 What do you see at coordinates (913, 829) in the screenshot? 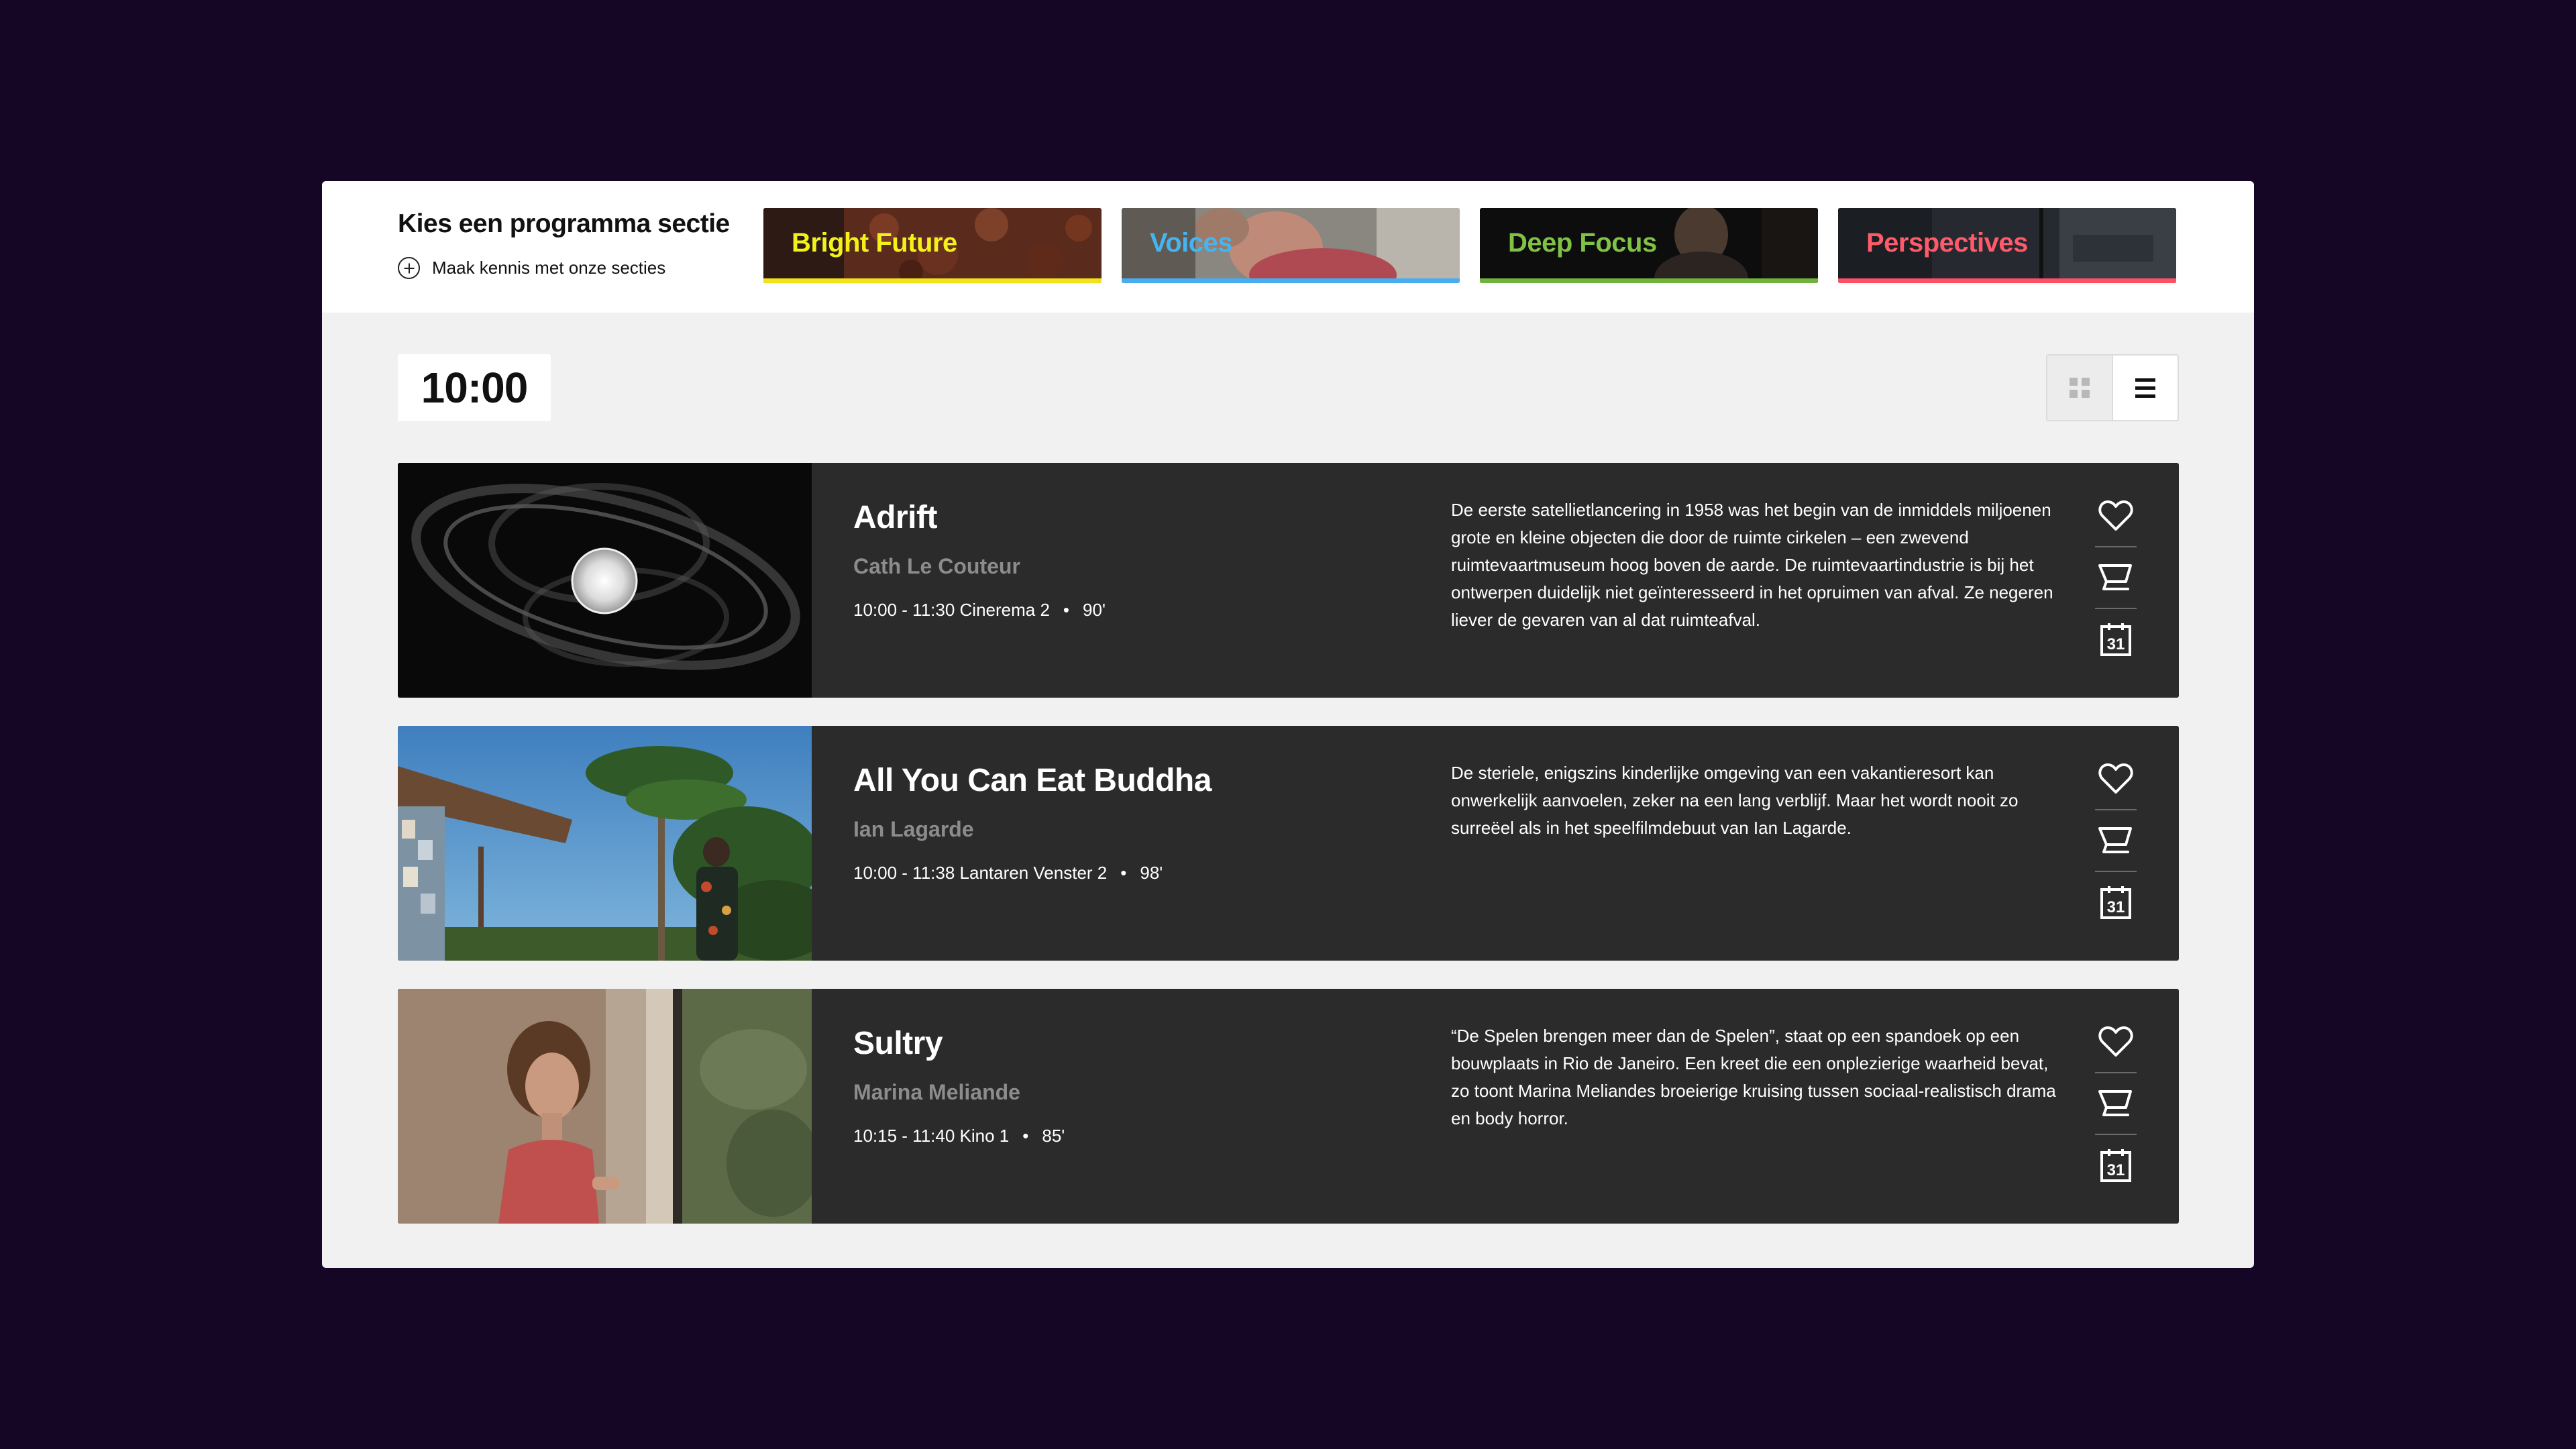
I see `film-director: Ian Lagarde` at bounding box center [913, 829].